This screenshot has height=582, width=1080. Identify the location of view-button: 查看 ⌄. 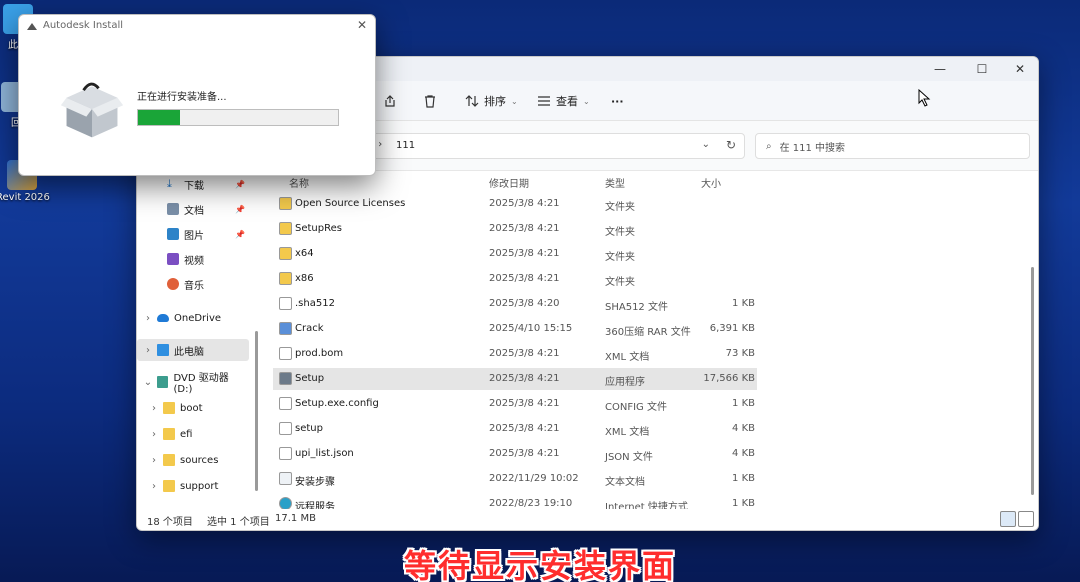
(563, 101).